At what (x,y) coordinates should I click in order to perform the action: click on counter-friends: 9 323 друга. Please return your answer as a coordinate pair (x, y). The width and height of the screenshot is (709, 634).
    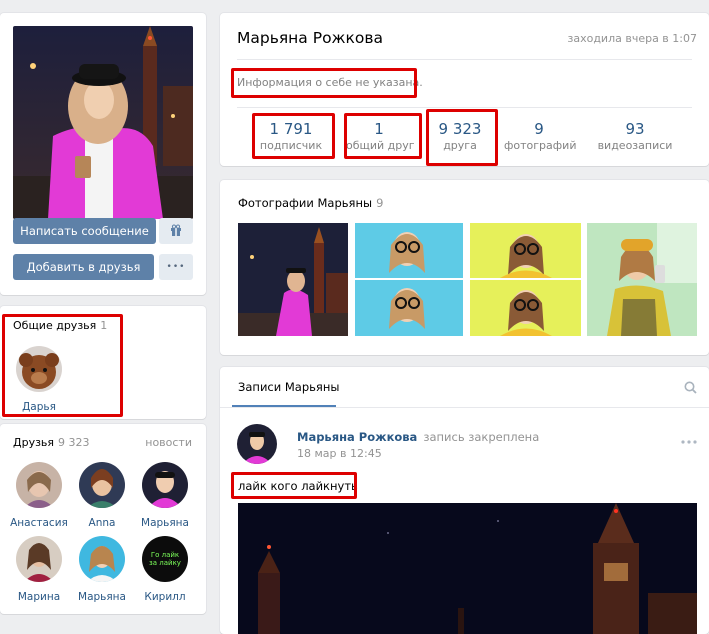
    Looking at the image, I should click on (460, 137).